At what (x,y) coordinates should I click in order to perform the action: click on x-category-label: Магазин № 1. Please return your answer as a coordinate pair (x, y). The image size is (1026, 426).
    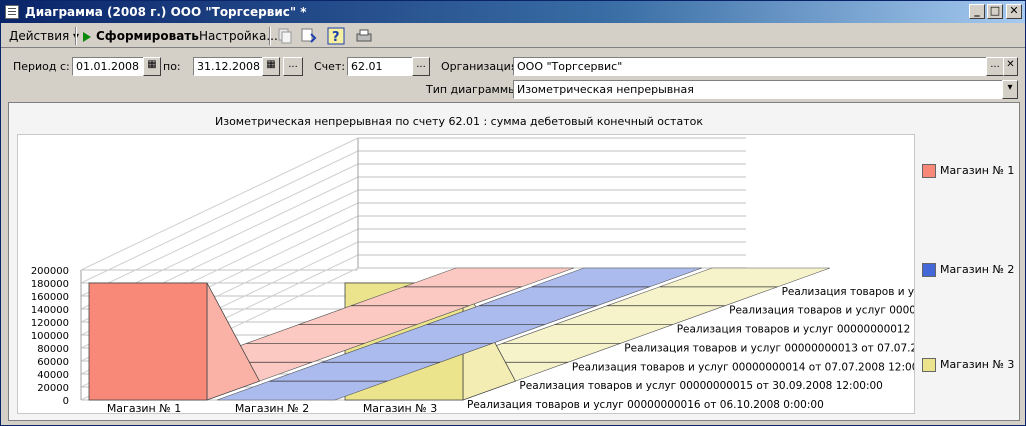
    Looking at the image, I should click on (144, 407).